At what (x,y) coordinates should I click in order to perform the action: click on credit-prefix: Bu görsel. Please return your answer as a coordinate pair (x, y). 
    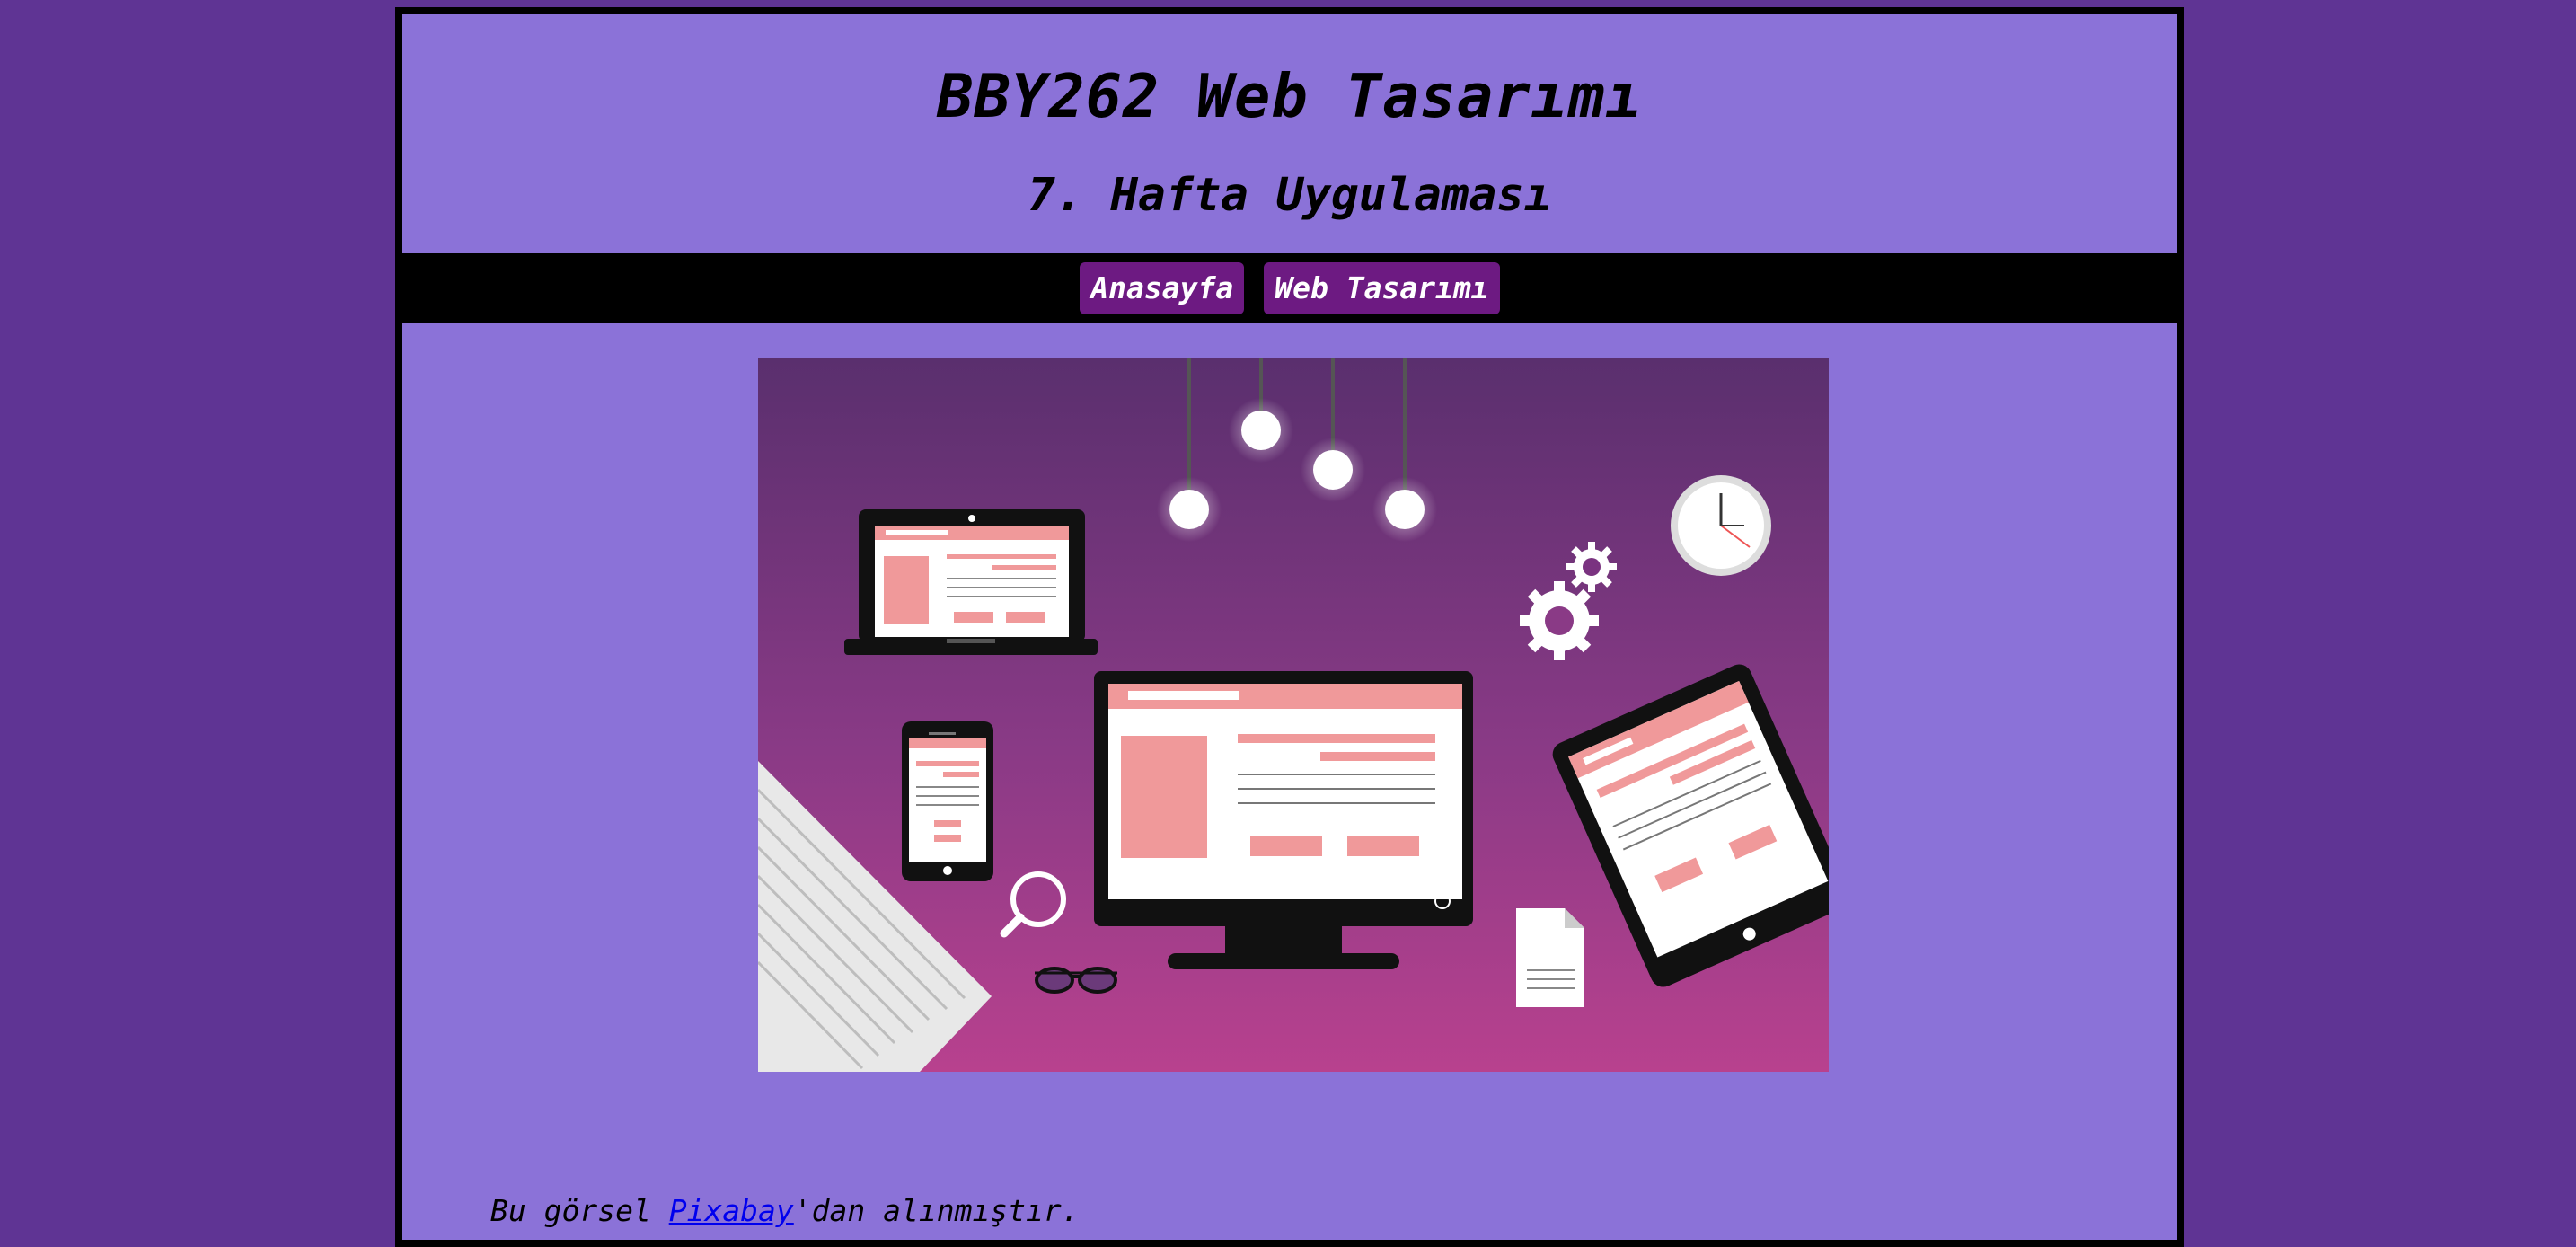
    Looking at the image, I should click on (579, 1211).